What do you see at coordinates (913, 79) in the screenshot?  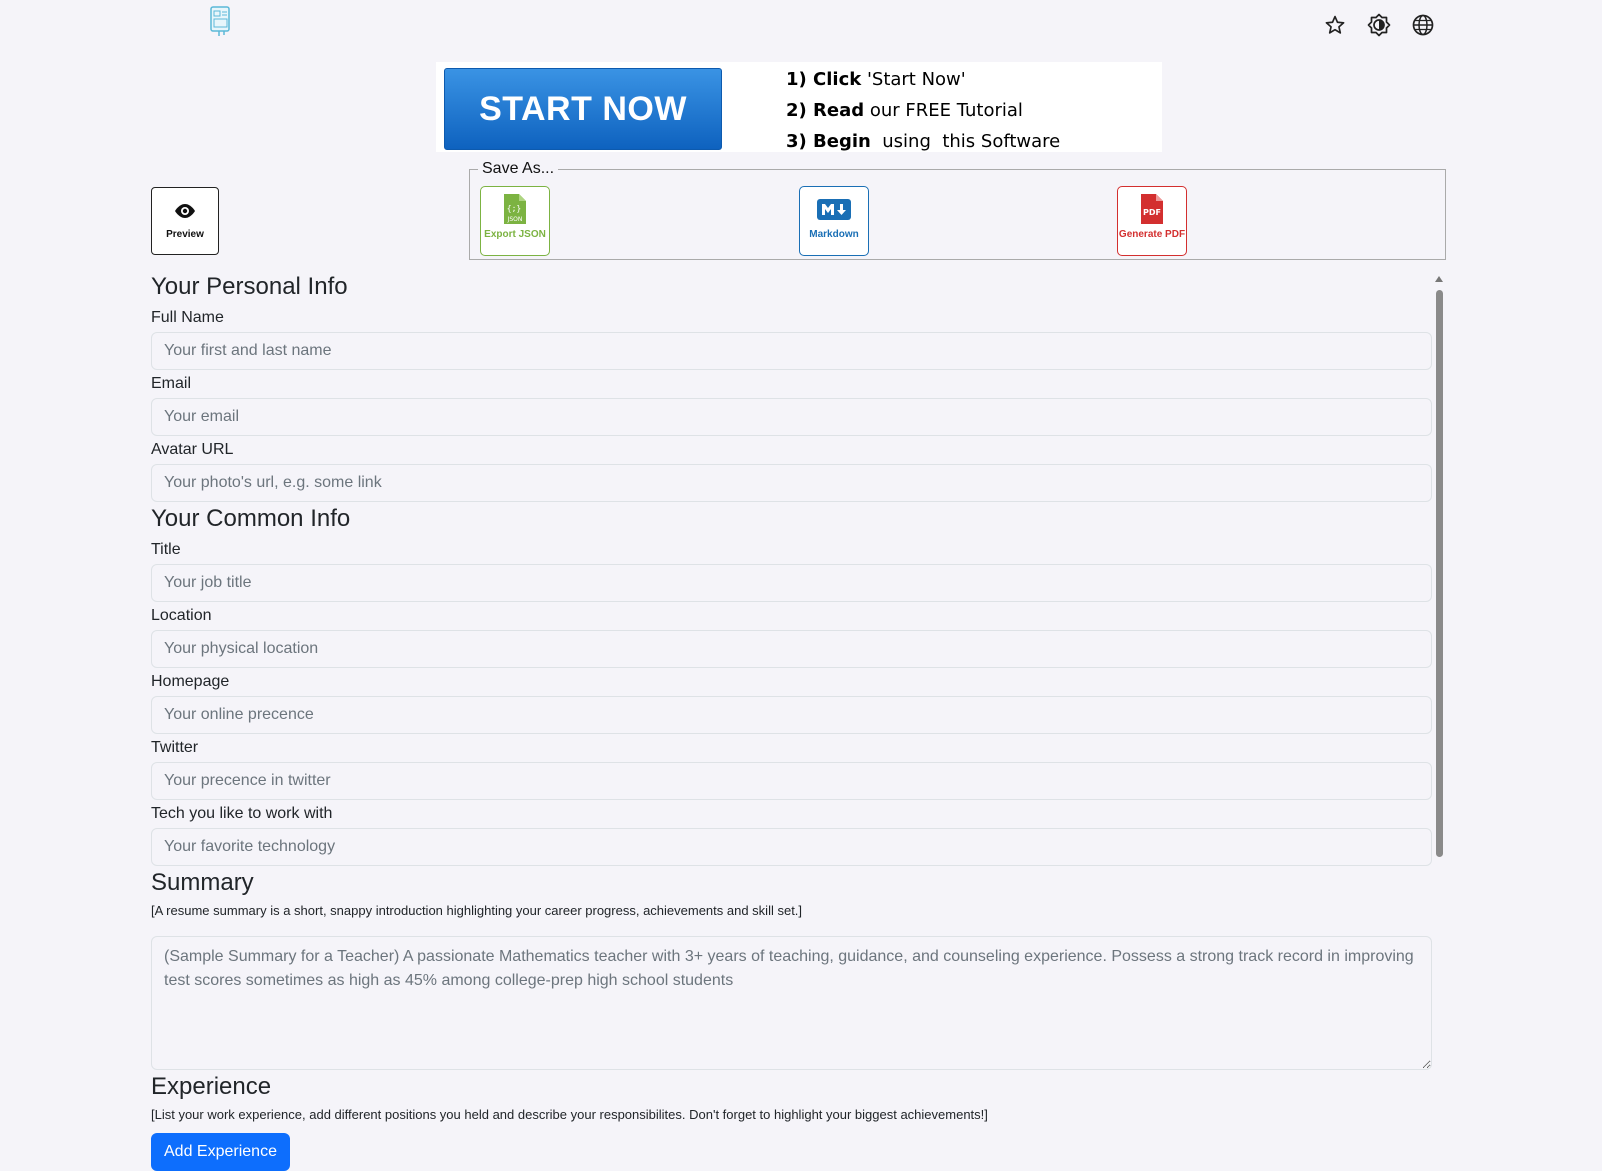 I see `step-1-text: 'Start Now'` at bounding box center [913, 79].